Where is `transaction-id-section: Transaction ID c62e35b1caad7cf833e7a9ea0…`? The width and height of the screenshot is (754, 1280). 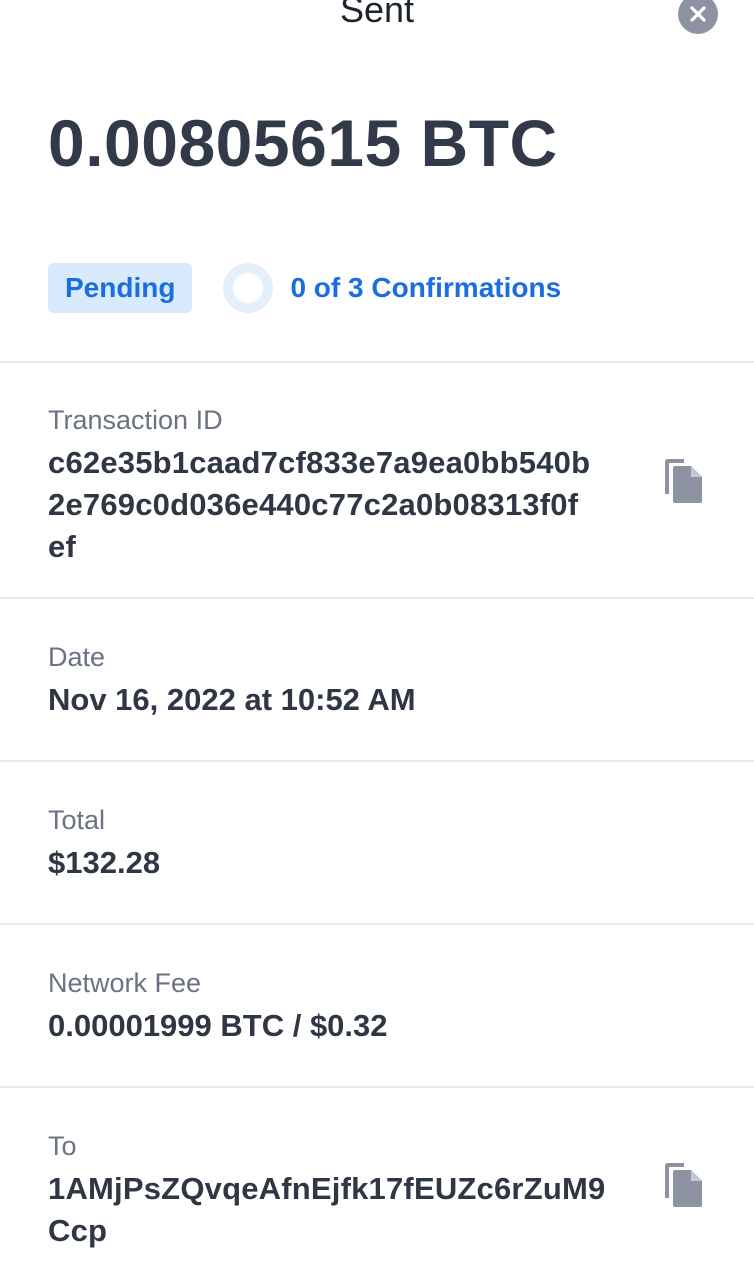 transaction-id-section: Transaction ID c62e35b1caad7cf833e7a9ea0… is located at coordinates (377, 485).